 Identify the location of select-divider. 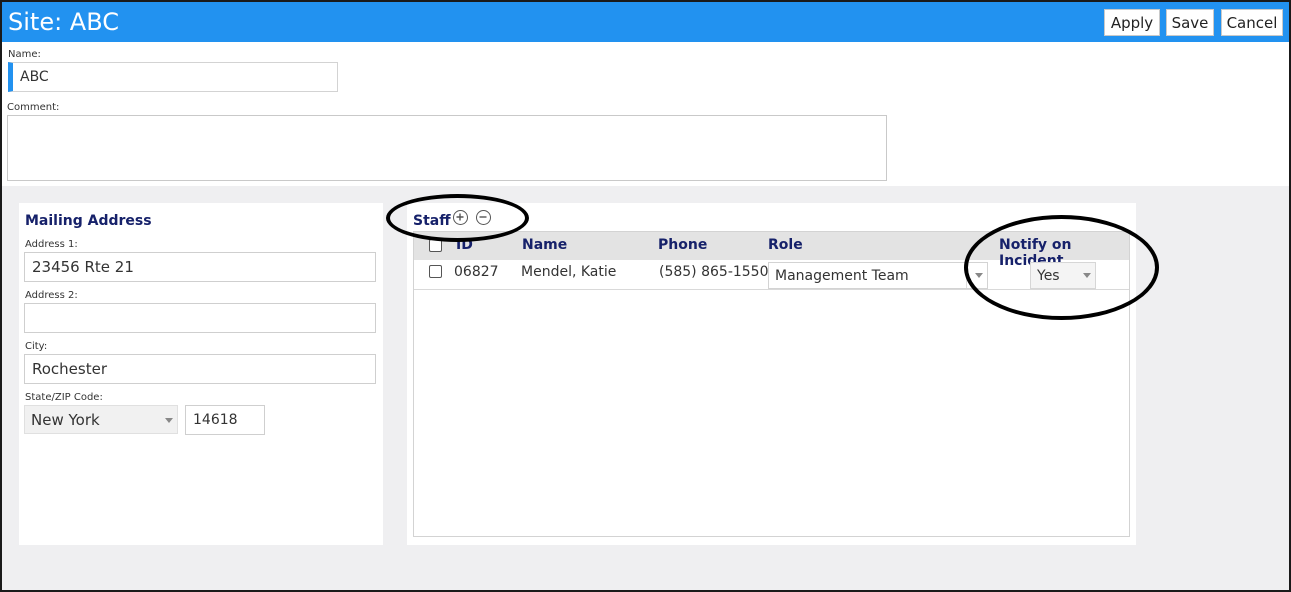
(966, 275).